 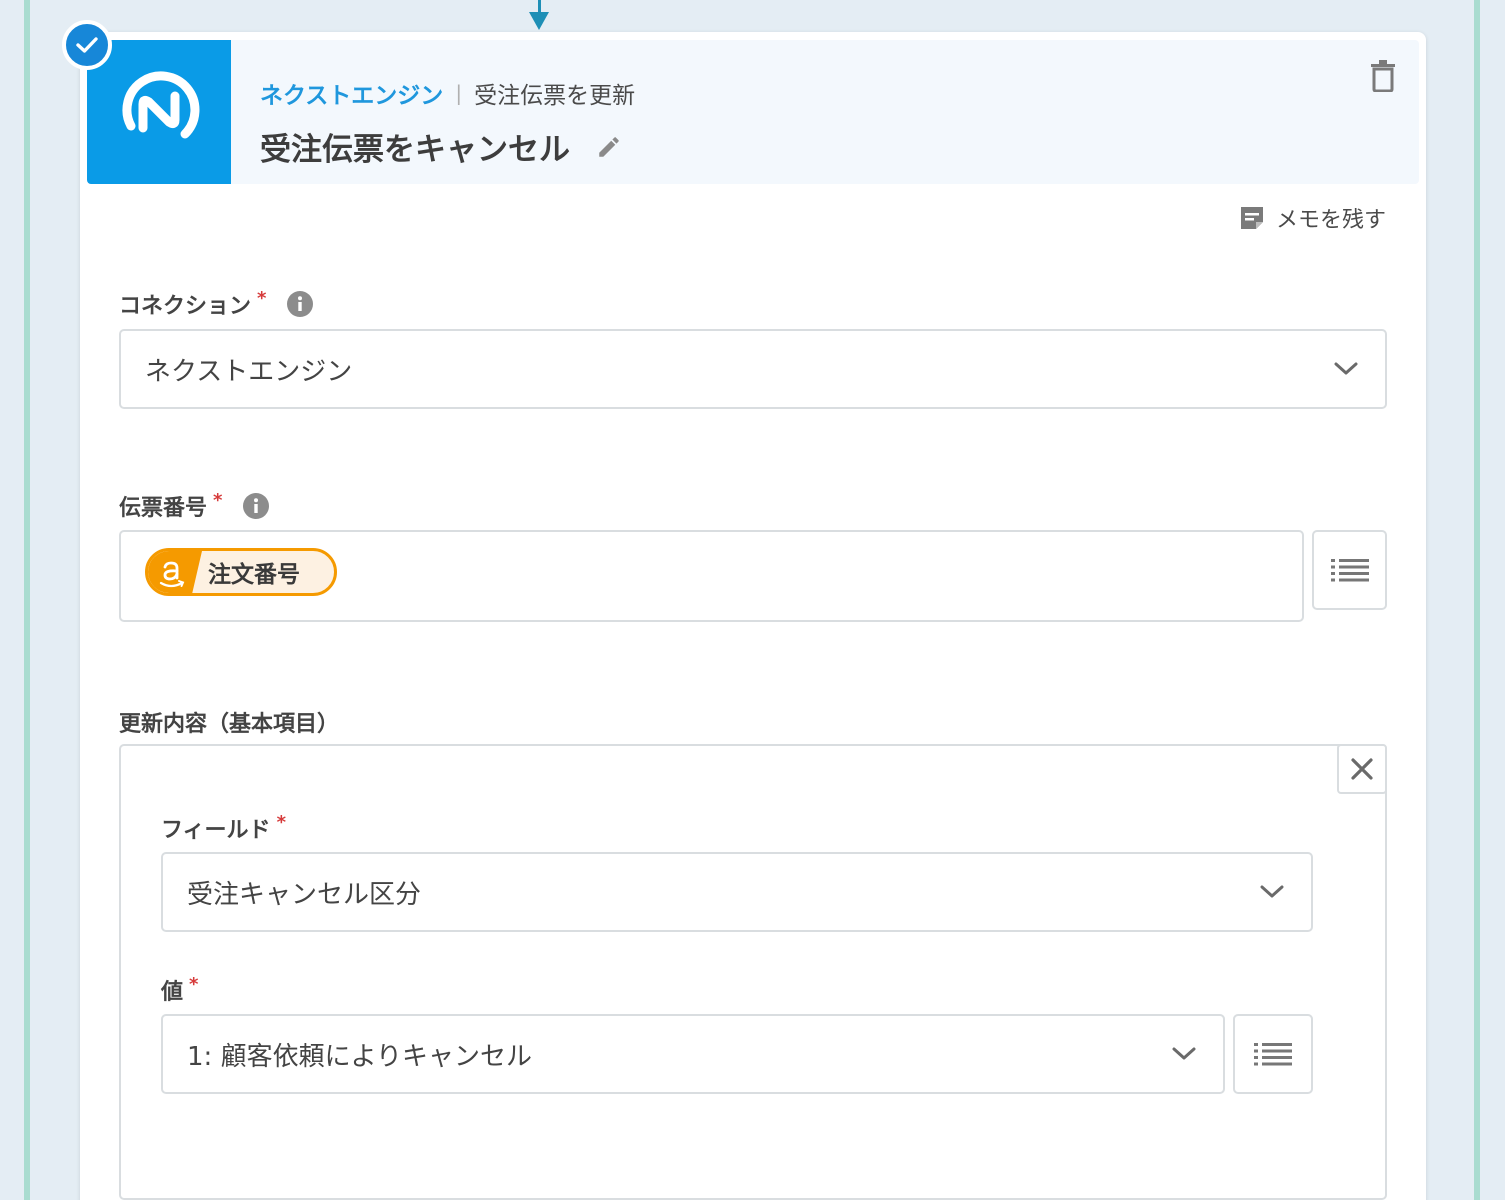 What do you see at coordinates (737, 892) in the screenshot?
I see `field-select: 受注キャンセル区分` at bounding box center [737, 892].